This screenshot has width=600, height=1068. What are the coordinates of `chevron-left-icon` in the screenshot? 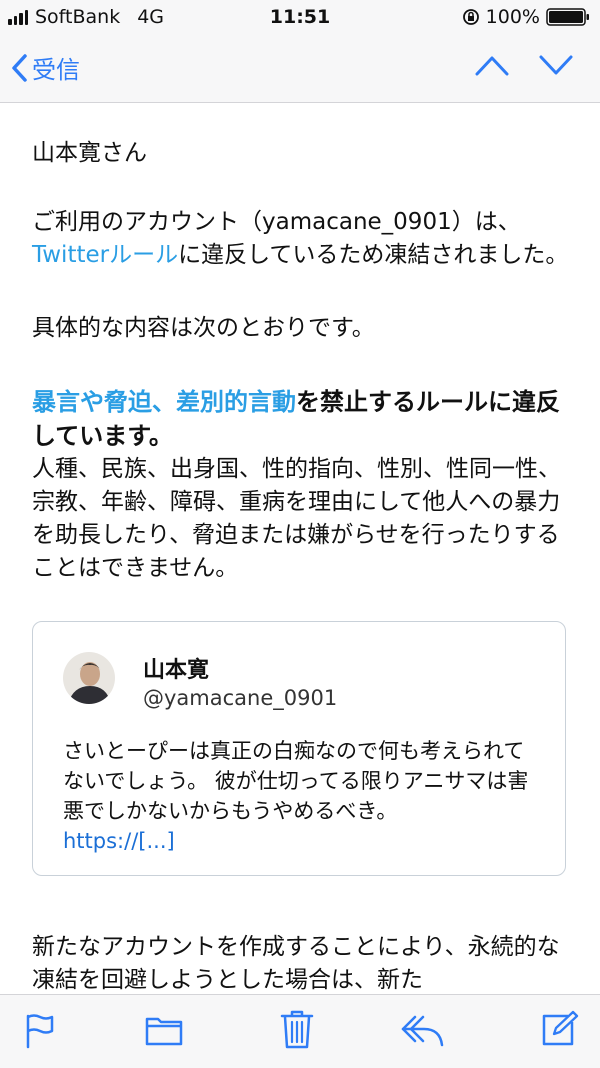 It's located at (19, 67).